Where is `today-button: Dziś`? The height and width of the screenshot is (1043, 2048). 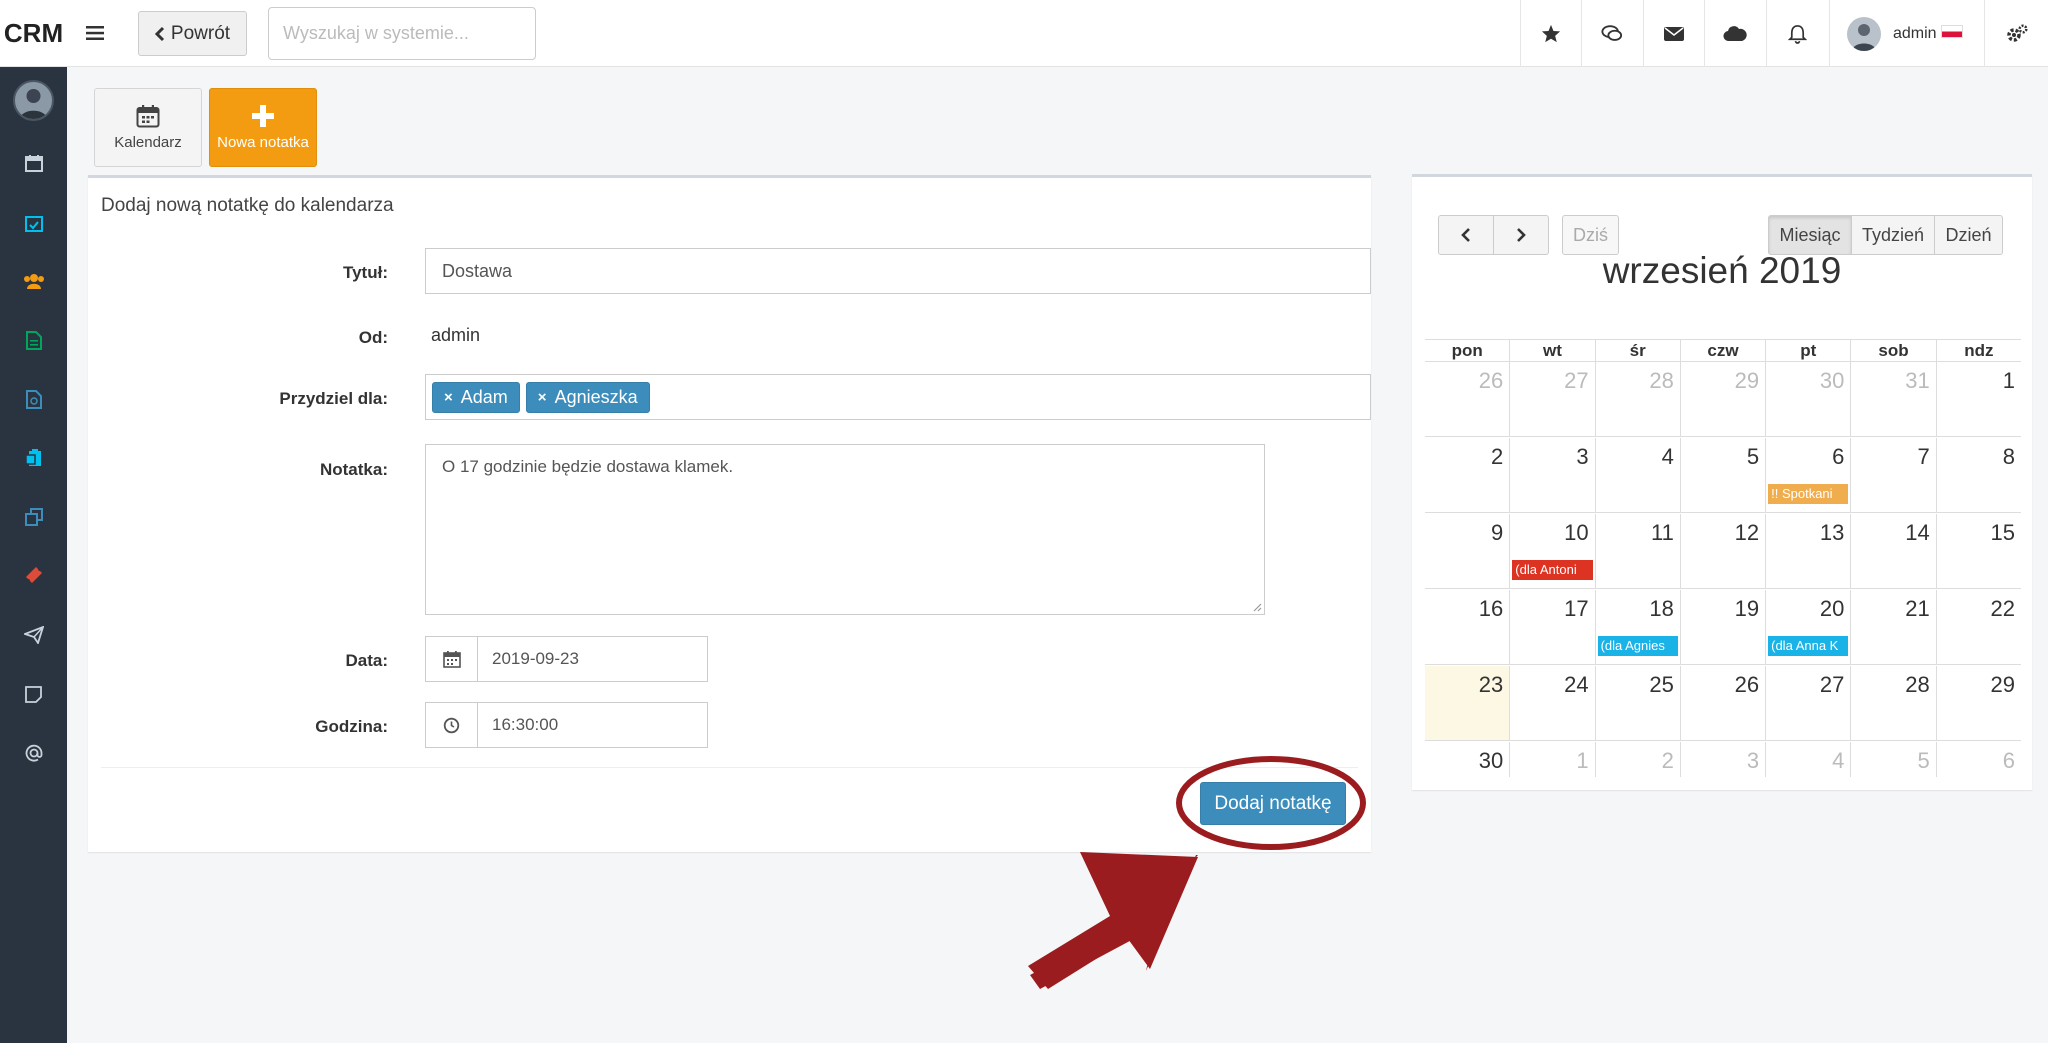 today-button: Dziś is located at coordinates (1590, 235).